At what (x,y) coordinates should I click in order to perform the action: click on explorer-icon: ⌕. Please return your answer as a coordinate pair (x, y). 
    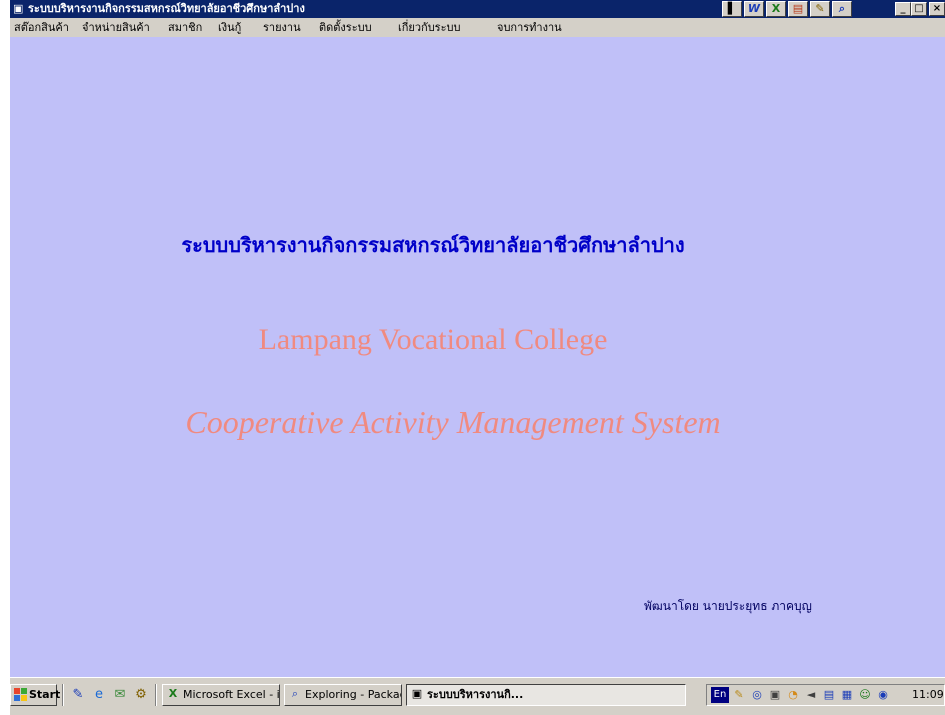
    Looking at the image, I should click on (295, 693).